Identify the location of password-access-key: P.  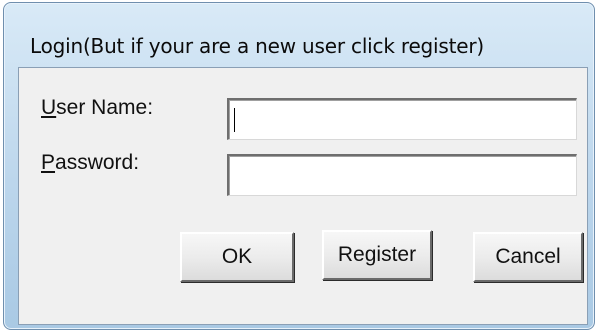
(48, 162).